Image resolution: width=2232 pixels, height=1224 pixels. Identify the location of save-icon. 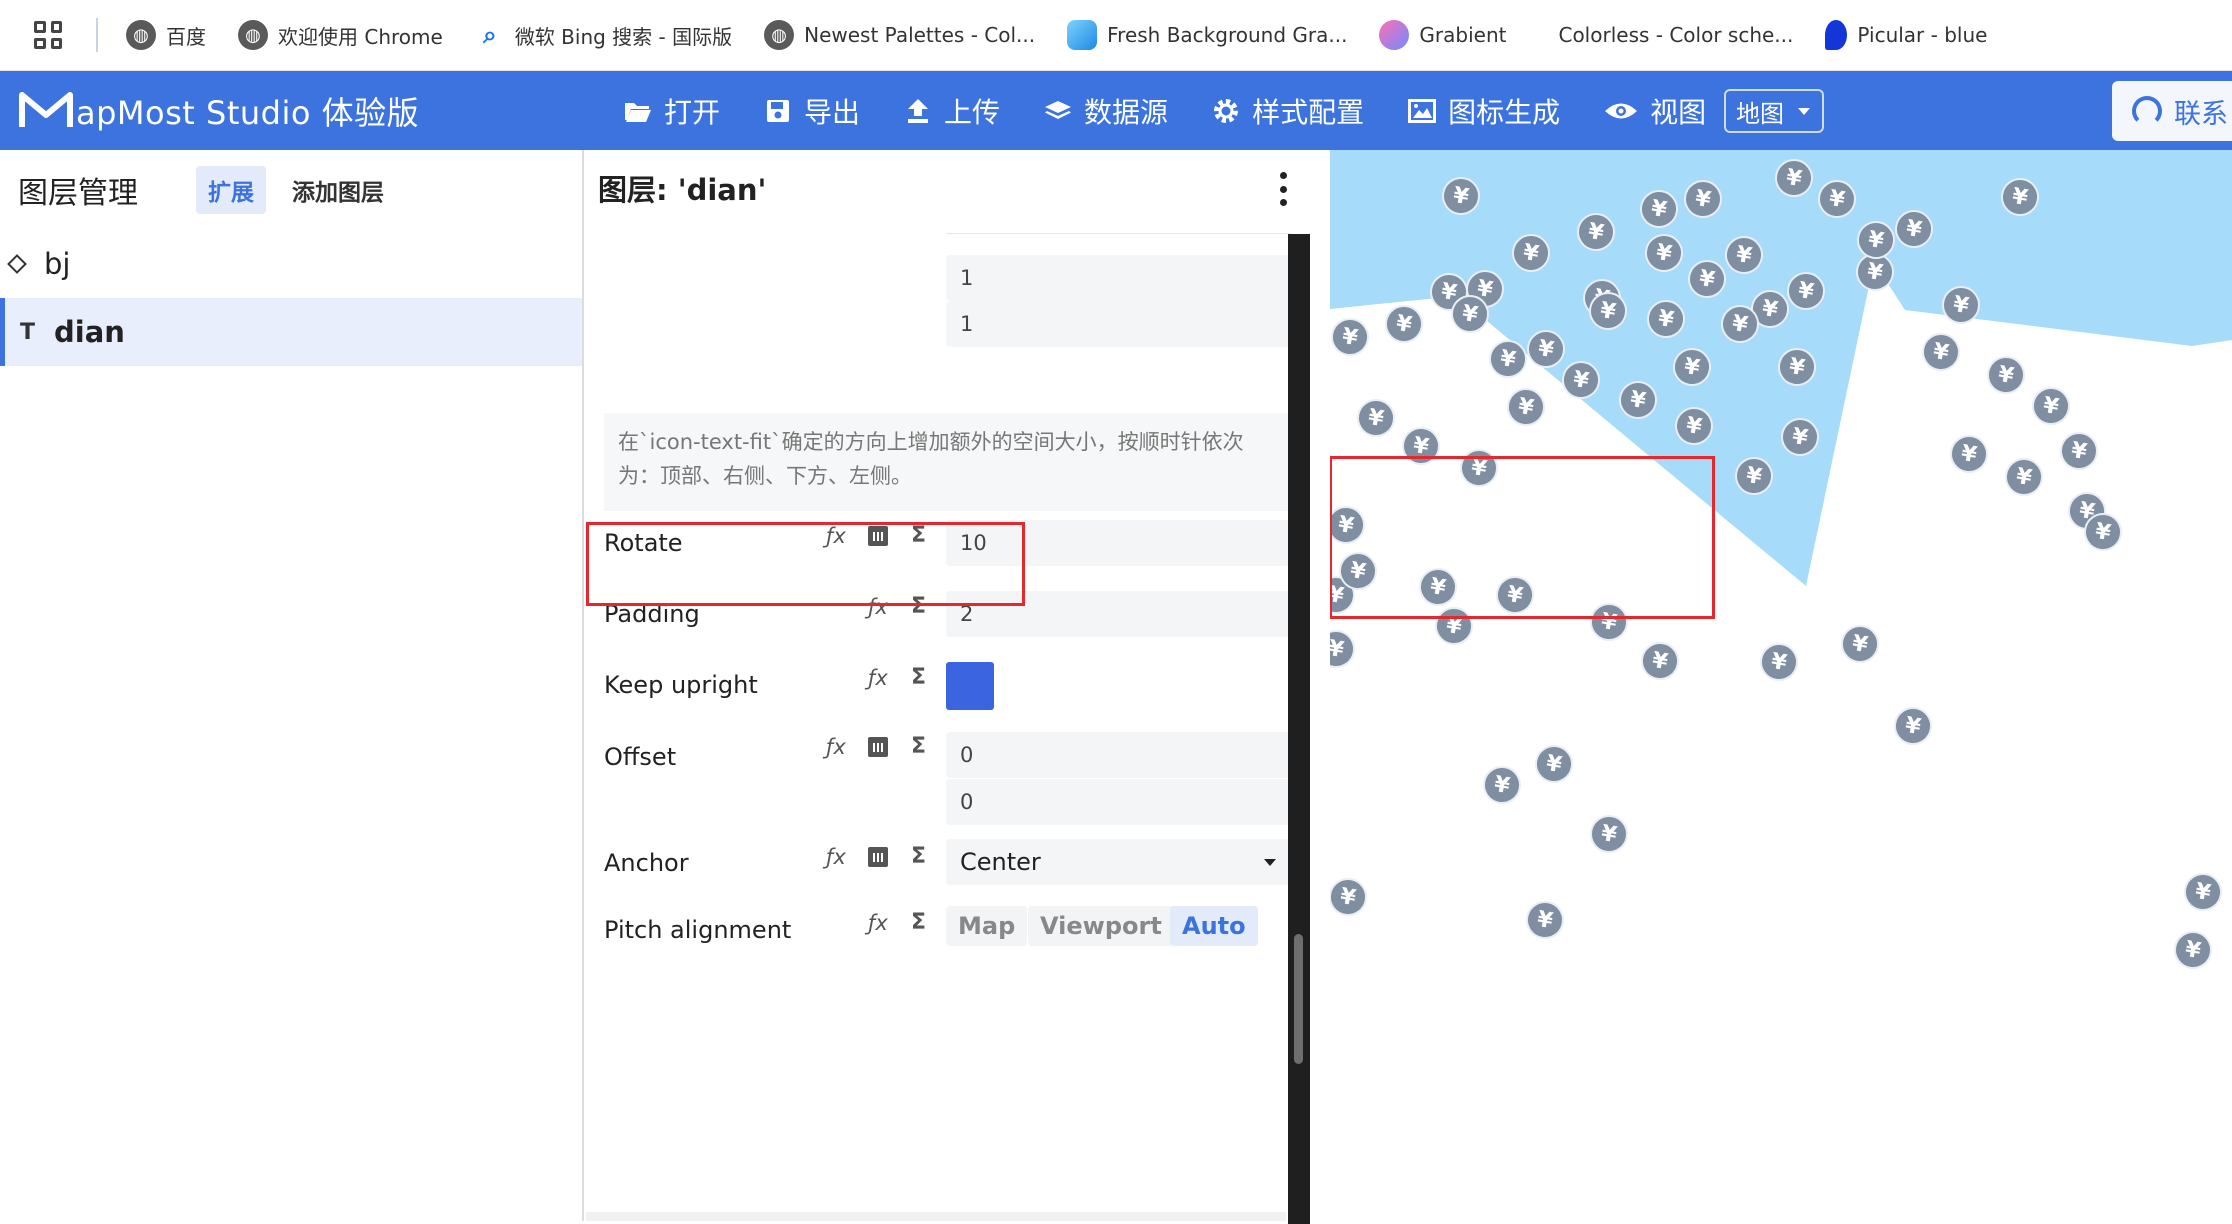
(778, 111).